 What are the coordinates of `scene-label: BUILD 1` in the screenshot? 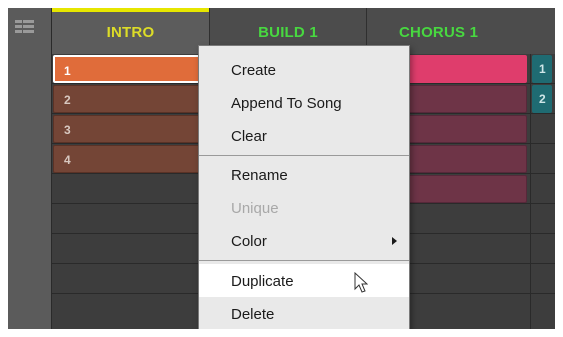 It's located at (288, 32).